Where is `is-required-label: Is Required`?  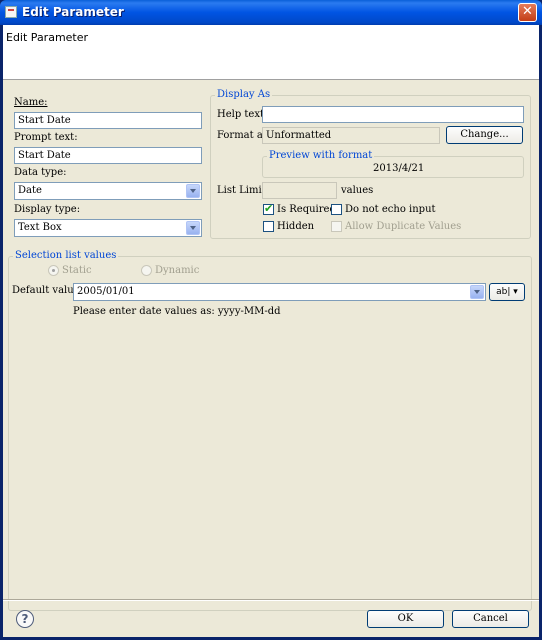 is-required-label: Is Required is located at coordinates (306, 209).